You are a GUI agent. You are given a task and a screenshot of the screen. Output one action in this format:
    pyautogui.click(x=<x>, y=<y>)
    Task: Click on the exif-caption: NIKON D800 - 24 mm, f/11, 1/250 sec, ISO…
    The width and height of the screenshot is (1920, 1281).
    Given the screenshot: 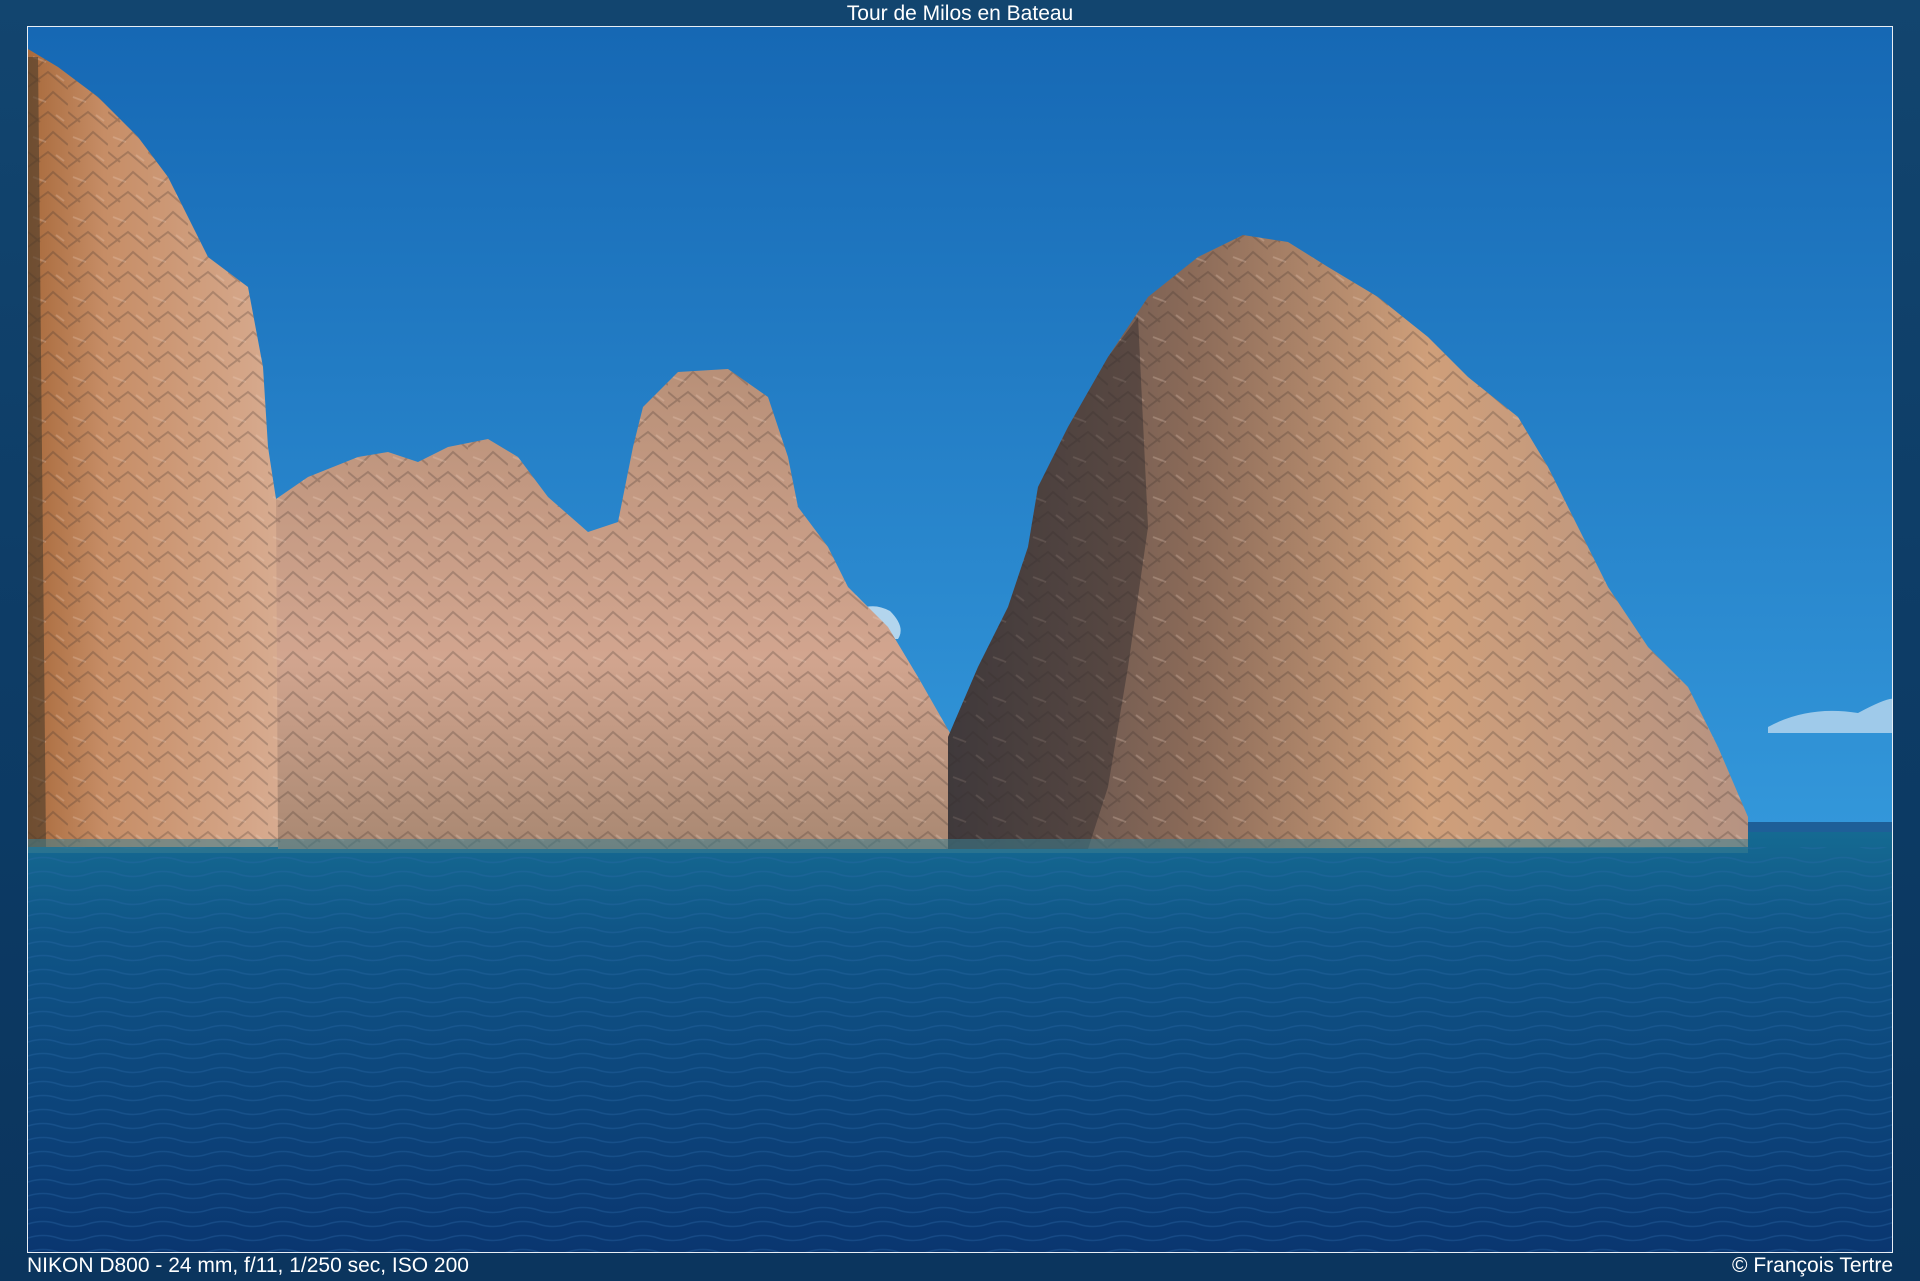 What is the action you would take?
    pyautogui.click(x=248, y=1265)
    